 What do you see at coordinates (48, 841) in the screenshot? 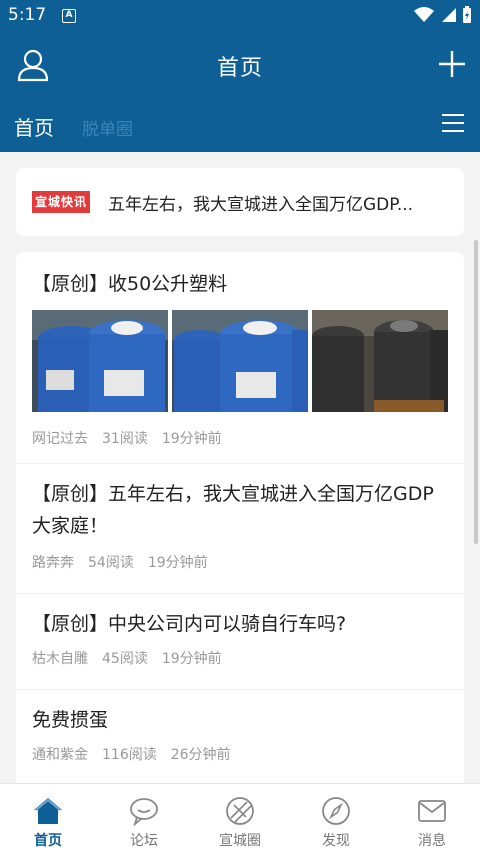
I see `nav-label: 首页` at bounding box center [48, 841].